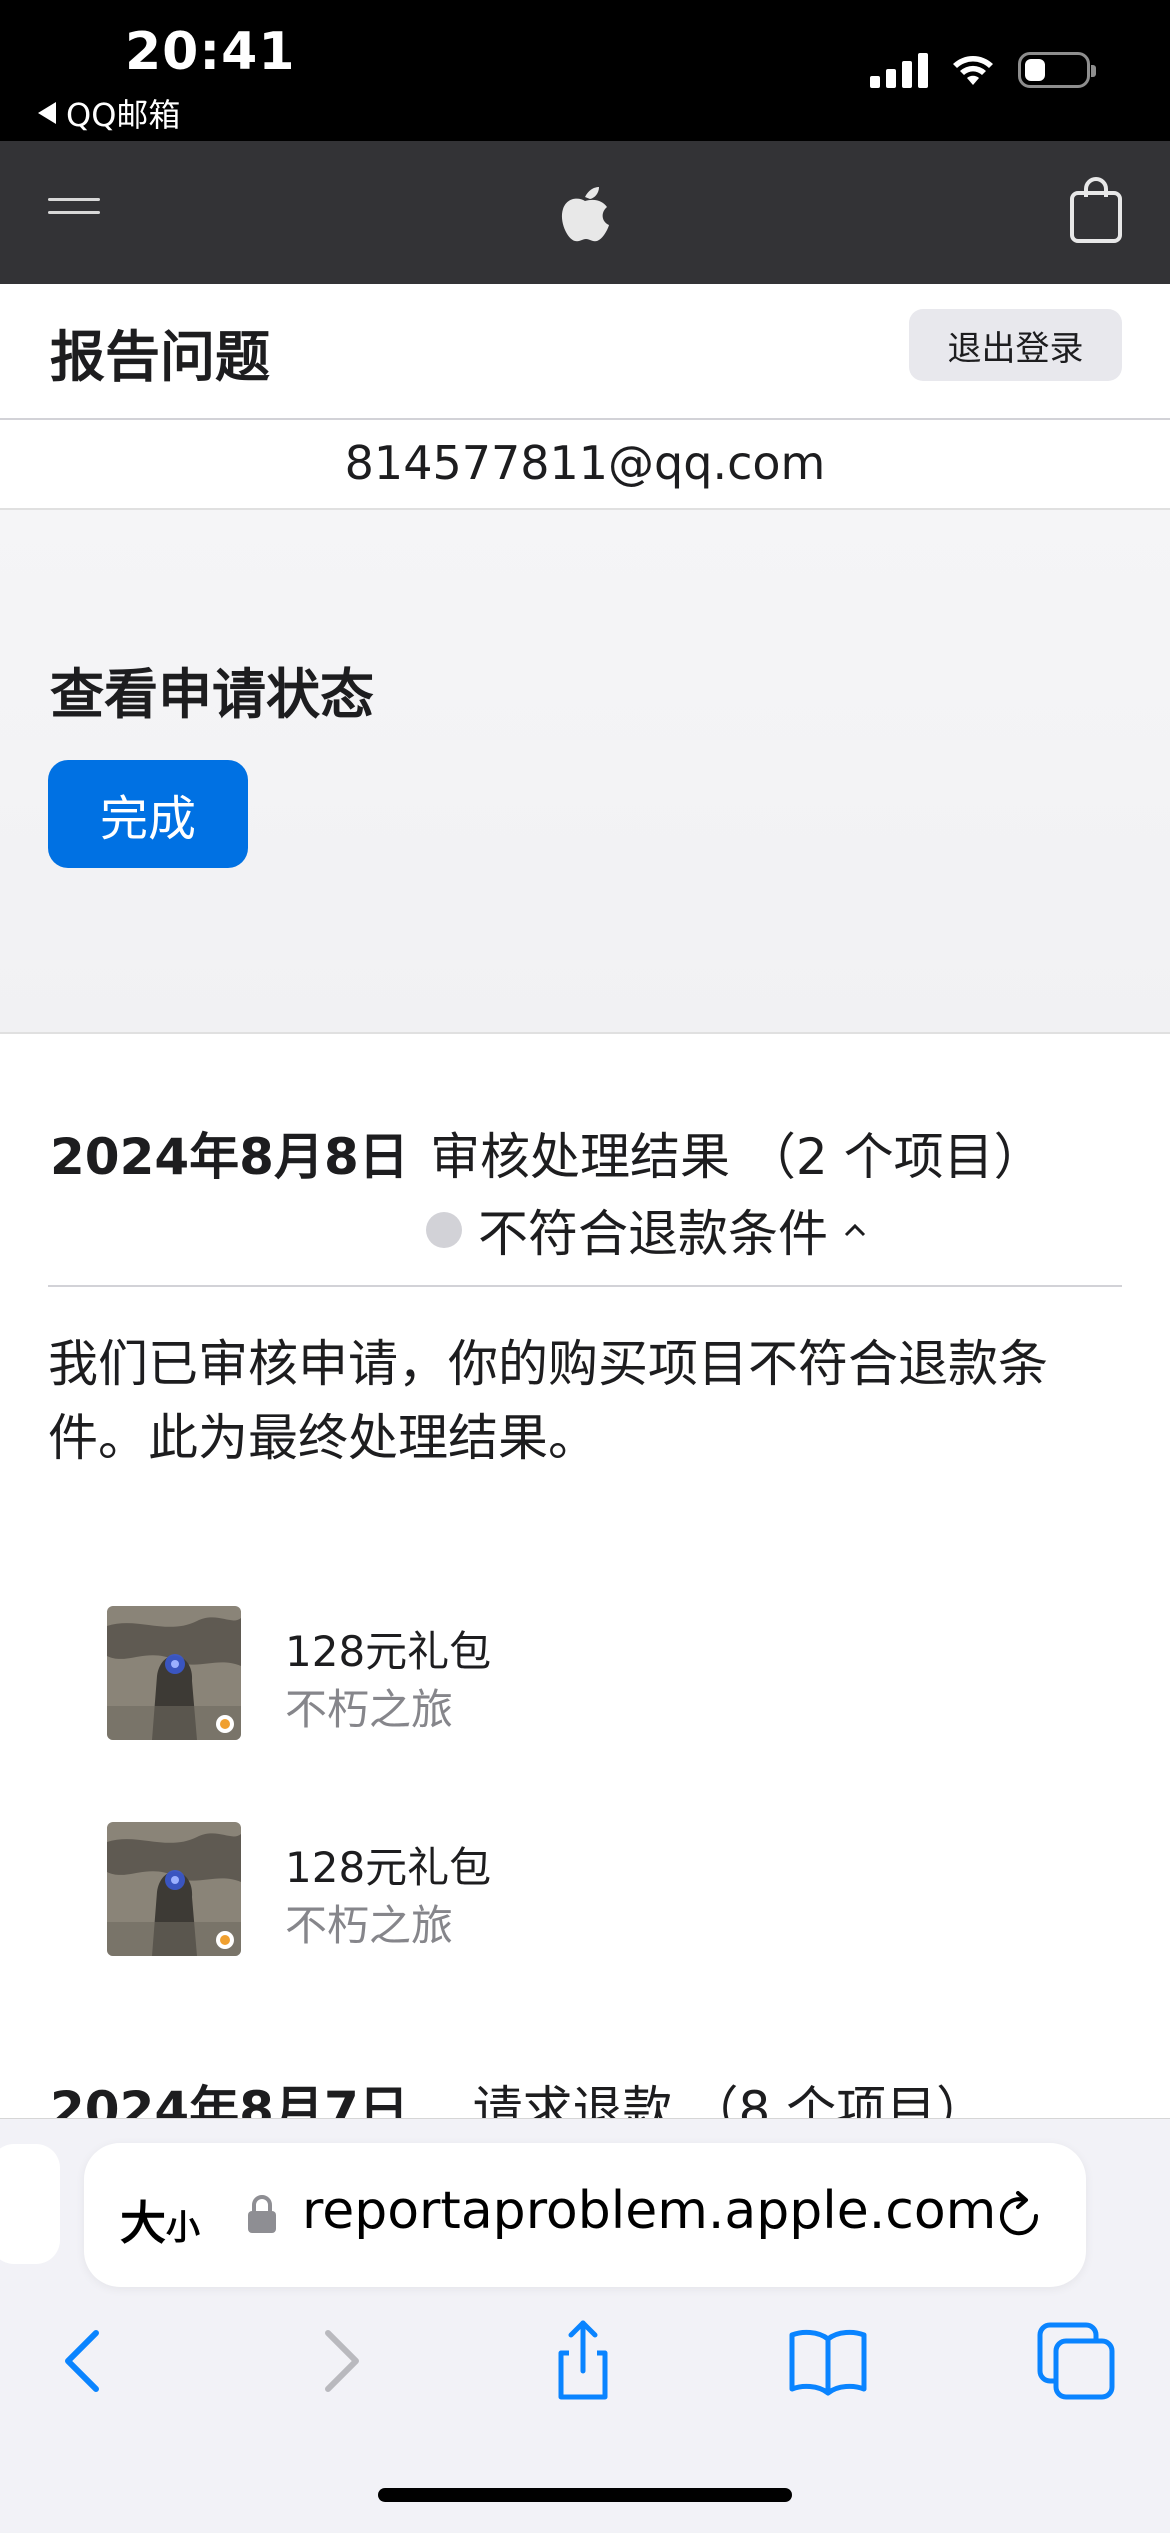  What do you see at coordinates (30, 2204) in the screenshot?
I see `previous-tab-peek` at bounding box center [30, 2204].